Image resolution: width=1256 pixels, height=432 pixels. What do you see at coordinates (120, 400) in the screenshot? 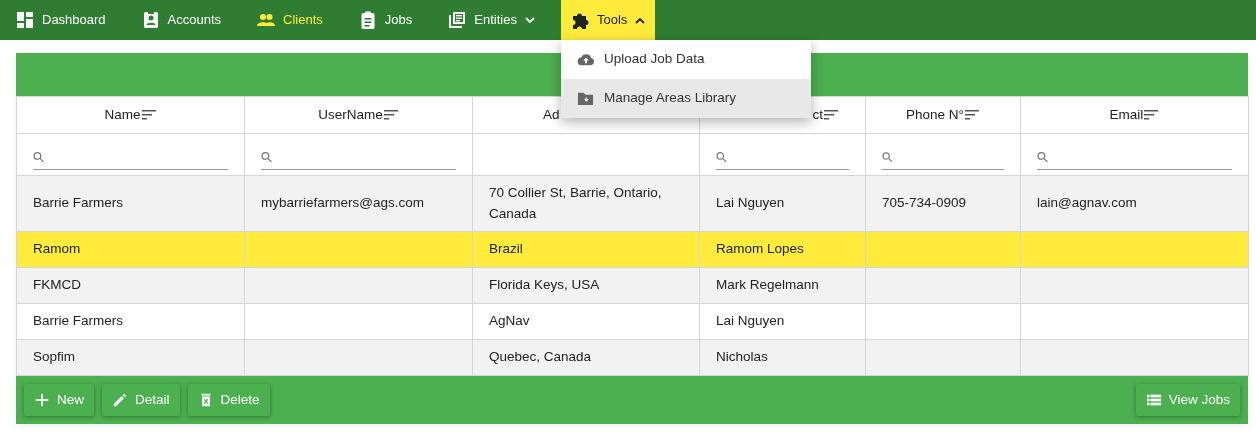
I see `pencil-icon` at bounding box center [120, 400].